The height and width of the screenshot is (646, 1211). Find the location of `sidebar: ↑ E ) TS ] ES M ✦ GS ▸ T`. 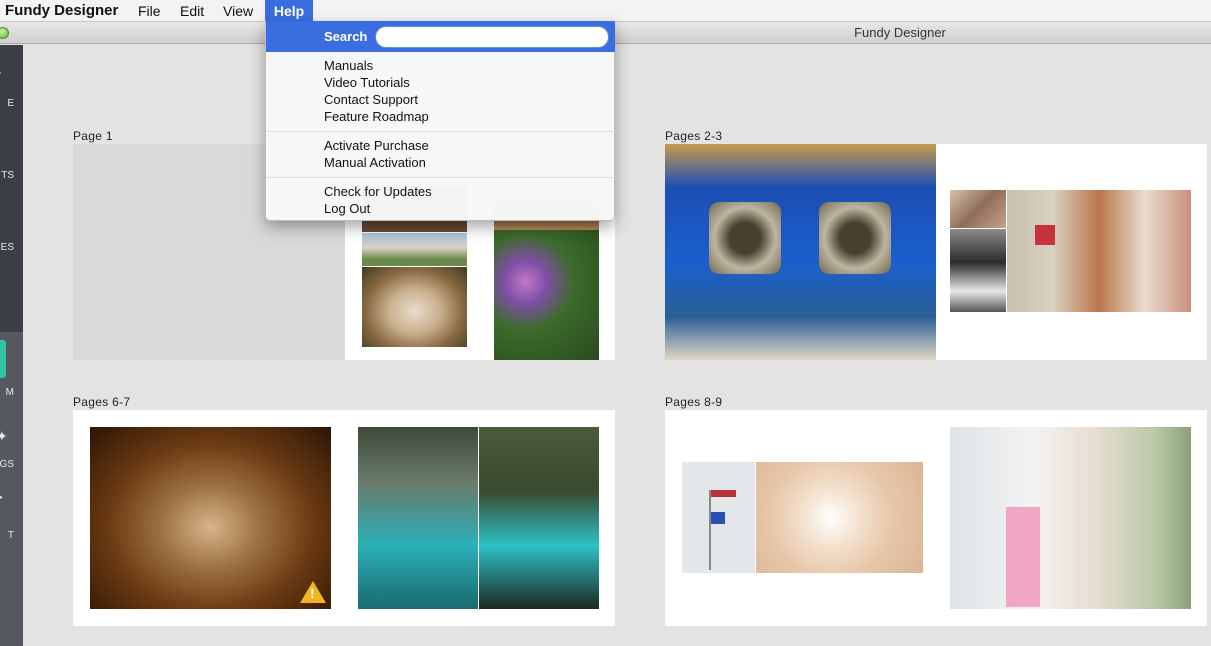

sidebar: ↑ E ) TS ] ES M ✦ GS ▸ T is located at coordinates (11, 345).